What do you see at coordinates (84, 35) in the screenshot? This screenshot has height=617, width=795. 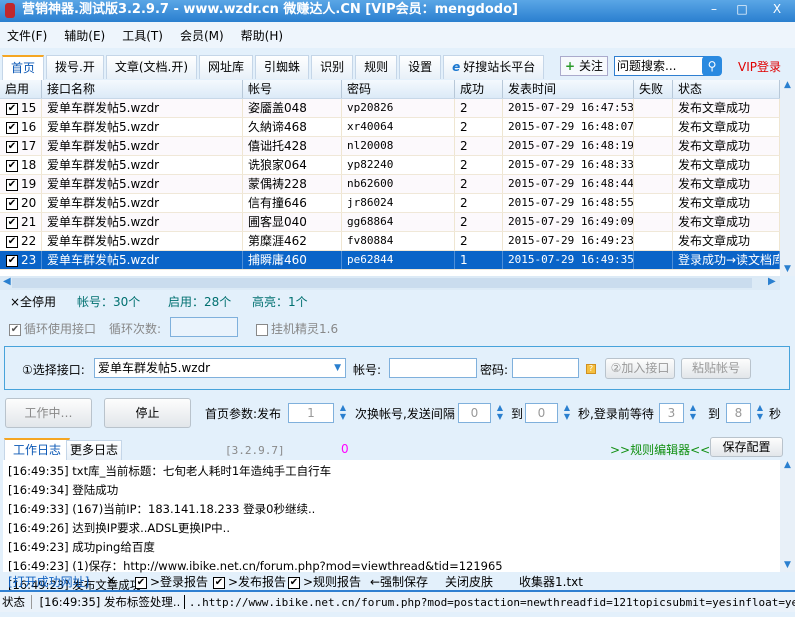 I see `menu-item: 辅助(E)` at bounding box center [84, 35].